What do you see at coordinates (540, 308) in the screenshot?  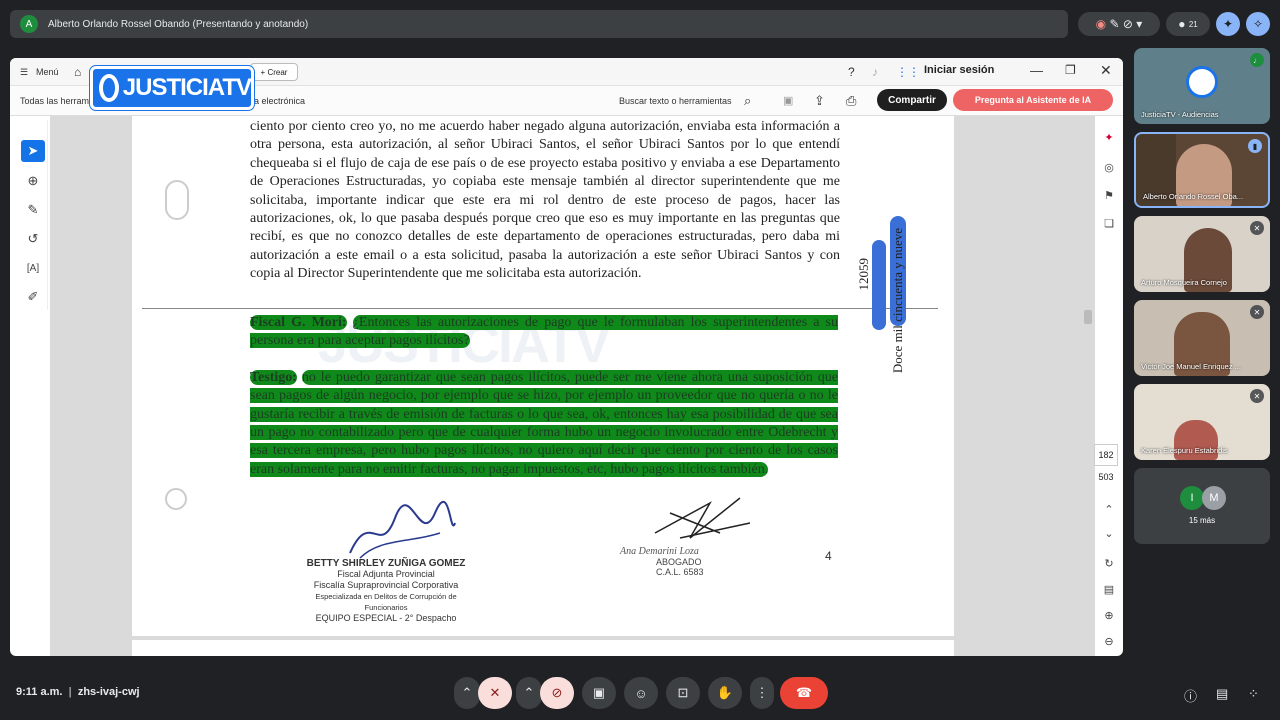 I see `page-divider` at bounding box center [540, 308].